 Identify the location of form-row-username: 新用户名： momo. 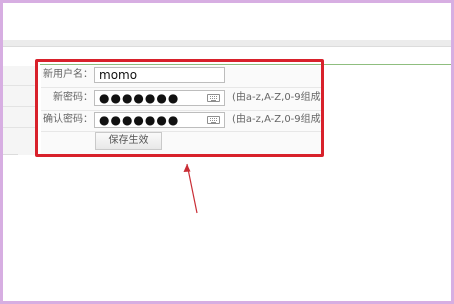
(181, 75).